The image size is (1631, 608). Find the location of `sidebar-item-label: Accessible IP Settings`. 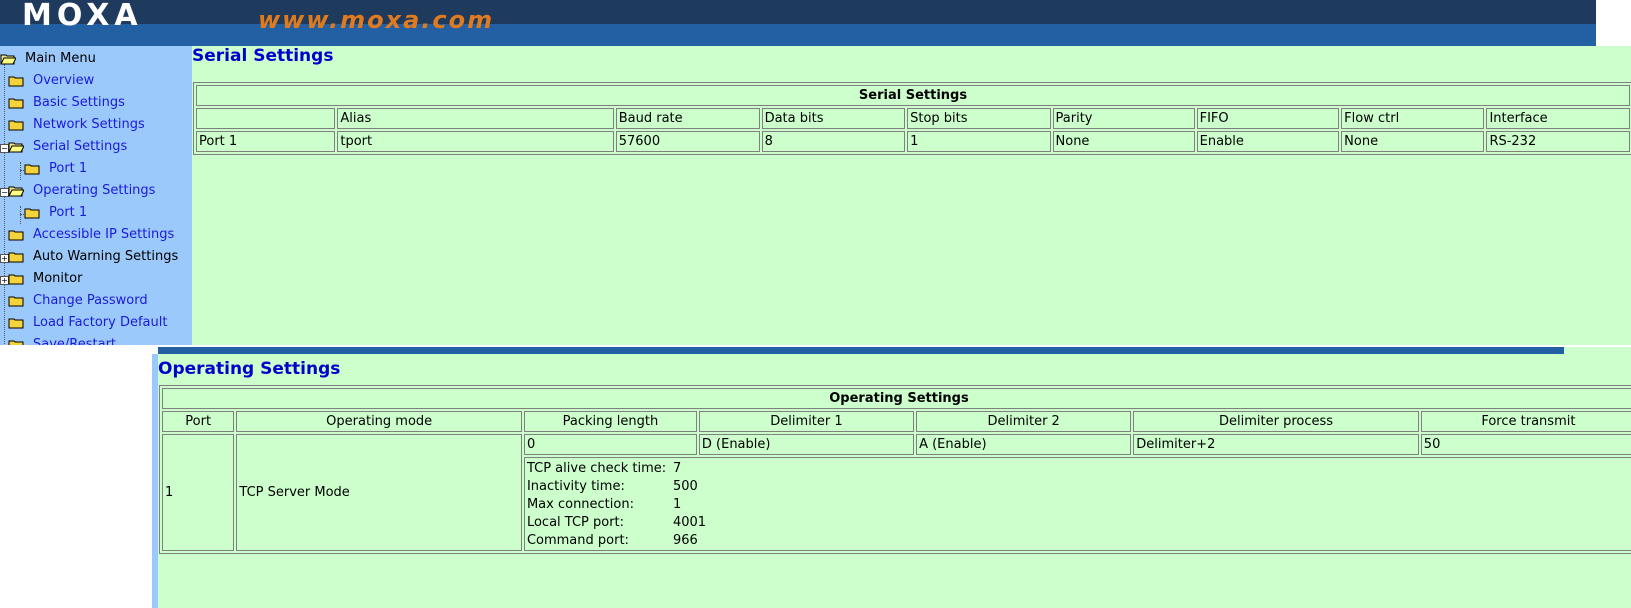

sidebar-item-label: Accessible IP Settings is located at coordinates (104, 234).